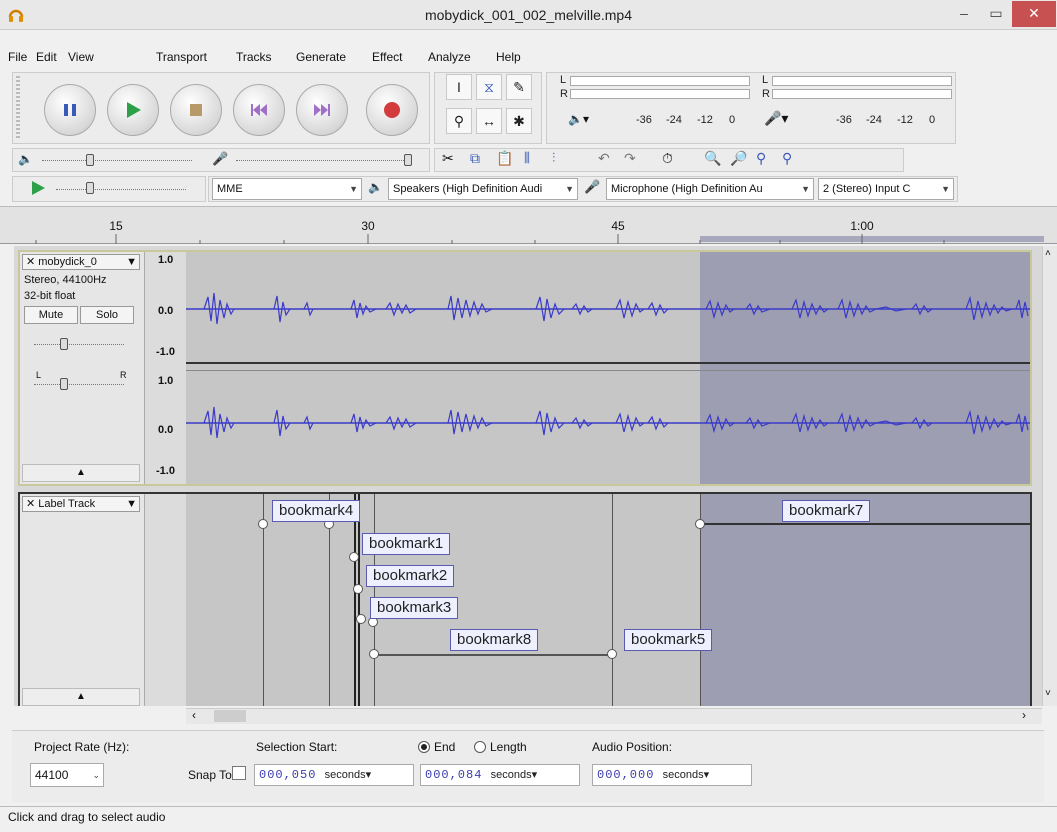 This screenshot has width=1057, height=832. I want to click on maximize-button: ▭, so click(996, 14).